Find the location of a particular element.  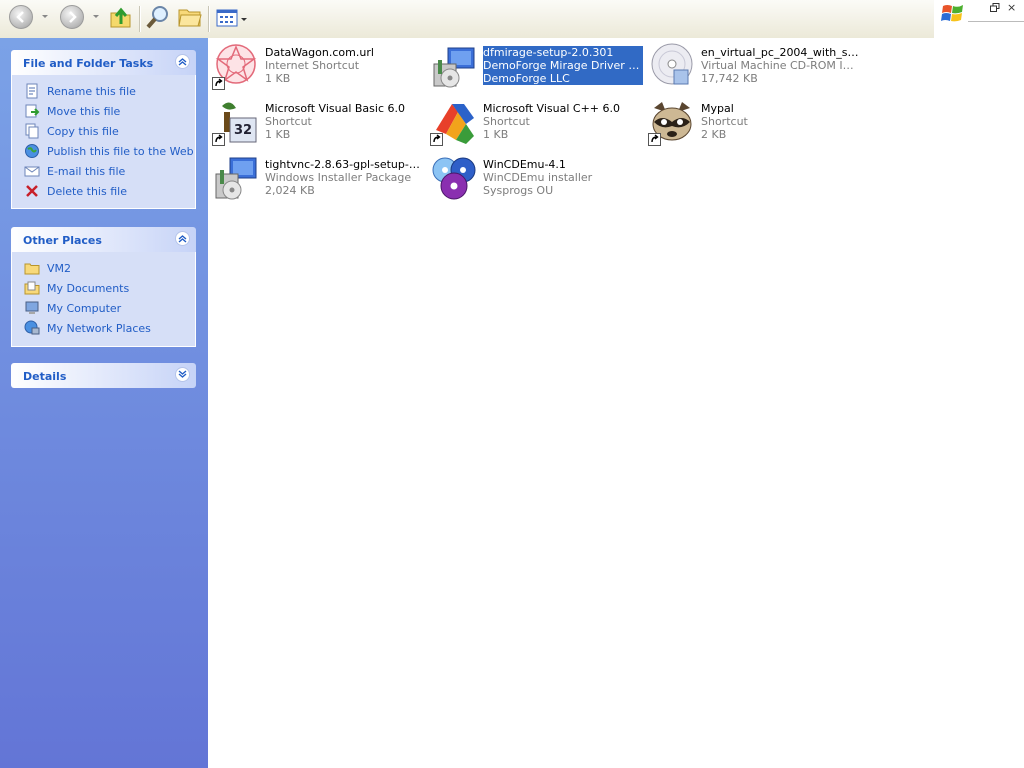

file-tile: Mypal Shortcut 2 KB is located at coordinates (753, 121).